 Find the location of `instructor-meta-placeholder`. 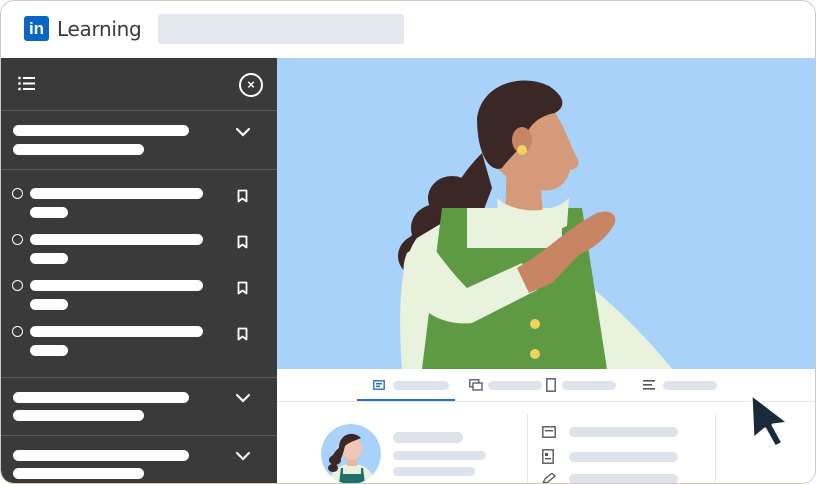

instructor-meta-placeholder is located at coordinates (434, 471).